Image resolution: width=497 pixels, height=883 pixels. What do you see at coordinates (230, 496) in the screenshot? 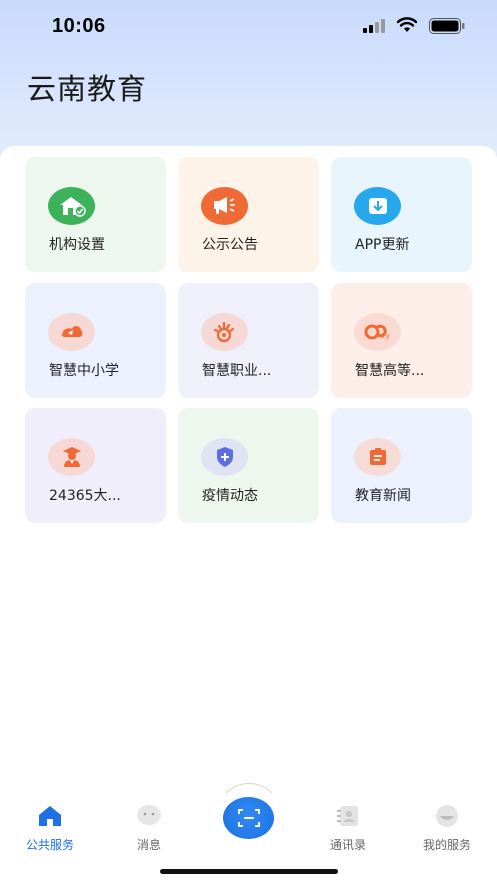
I see `tile-label: 疫情动态` at bounding box center [230, 496].